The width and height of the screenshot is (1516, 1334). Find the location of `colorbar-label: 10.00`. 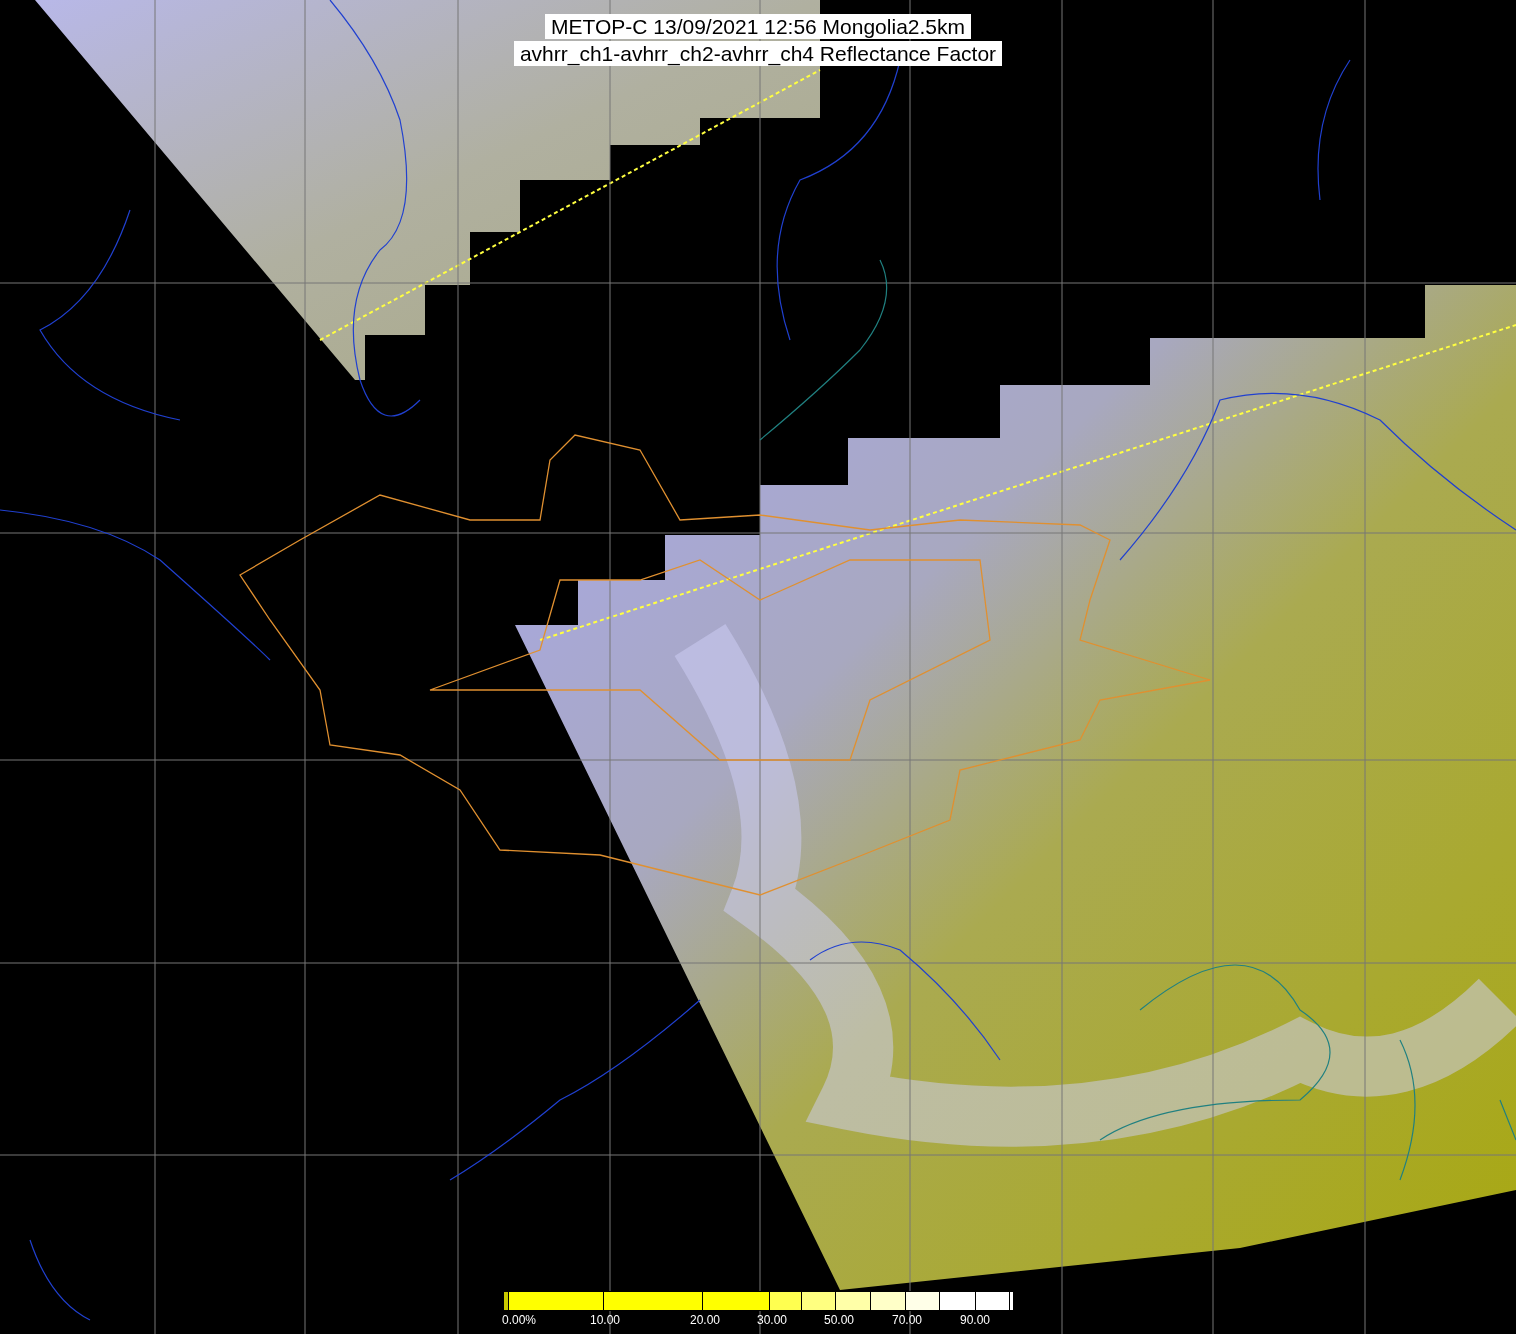

colorbar-label: 10.00 is located at coordinates (605, 1320).